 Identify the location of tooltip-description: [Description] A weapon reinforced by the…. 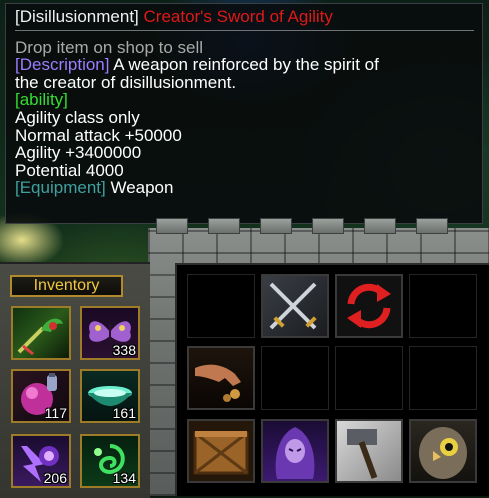
(244, 65).